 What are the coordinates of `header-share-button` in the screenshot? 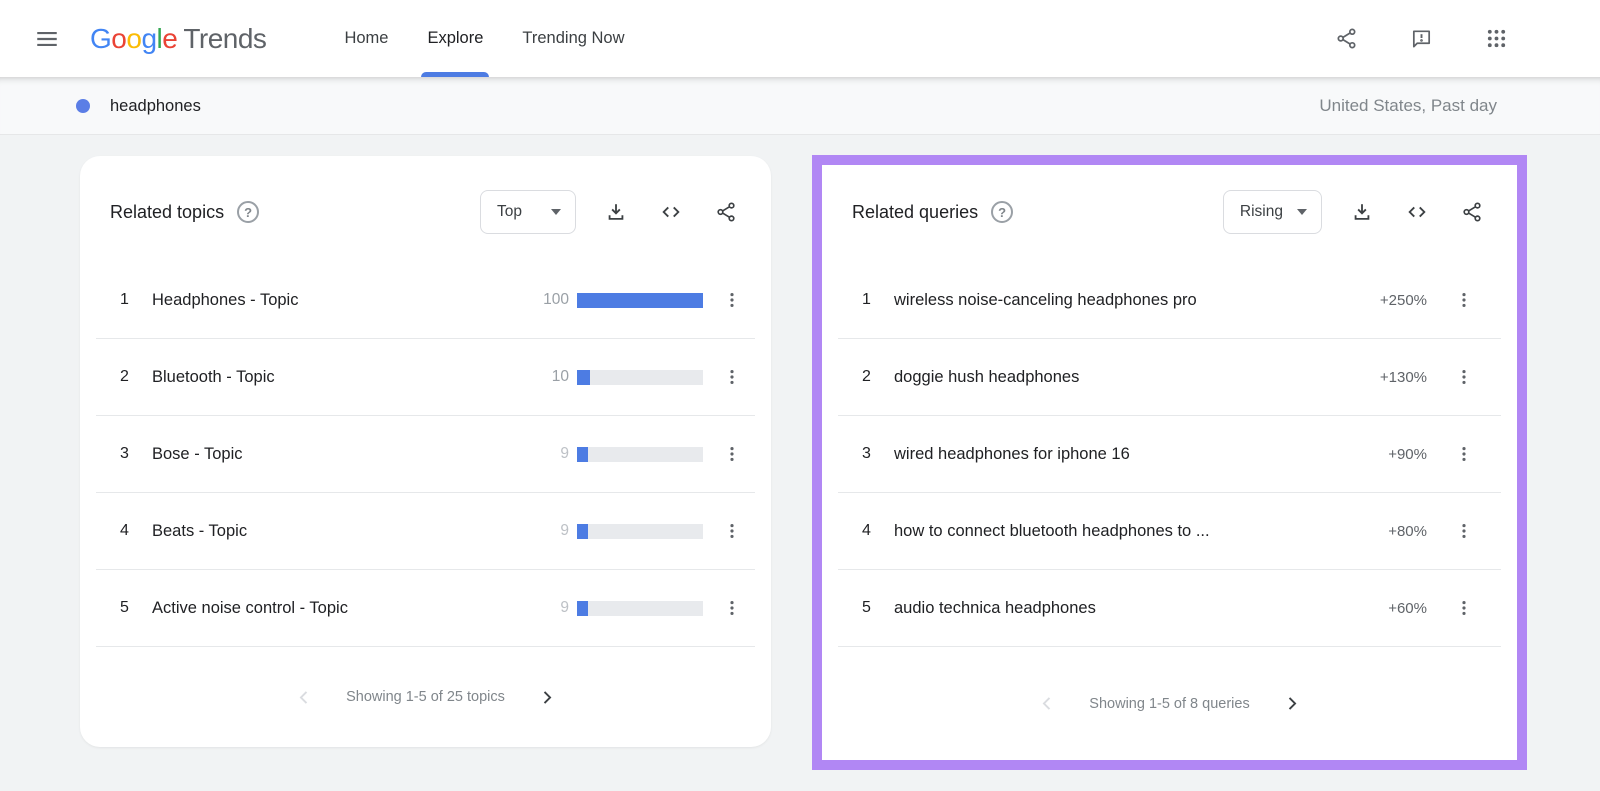 It's located at (1346, 38).